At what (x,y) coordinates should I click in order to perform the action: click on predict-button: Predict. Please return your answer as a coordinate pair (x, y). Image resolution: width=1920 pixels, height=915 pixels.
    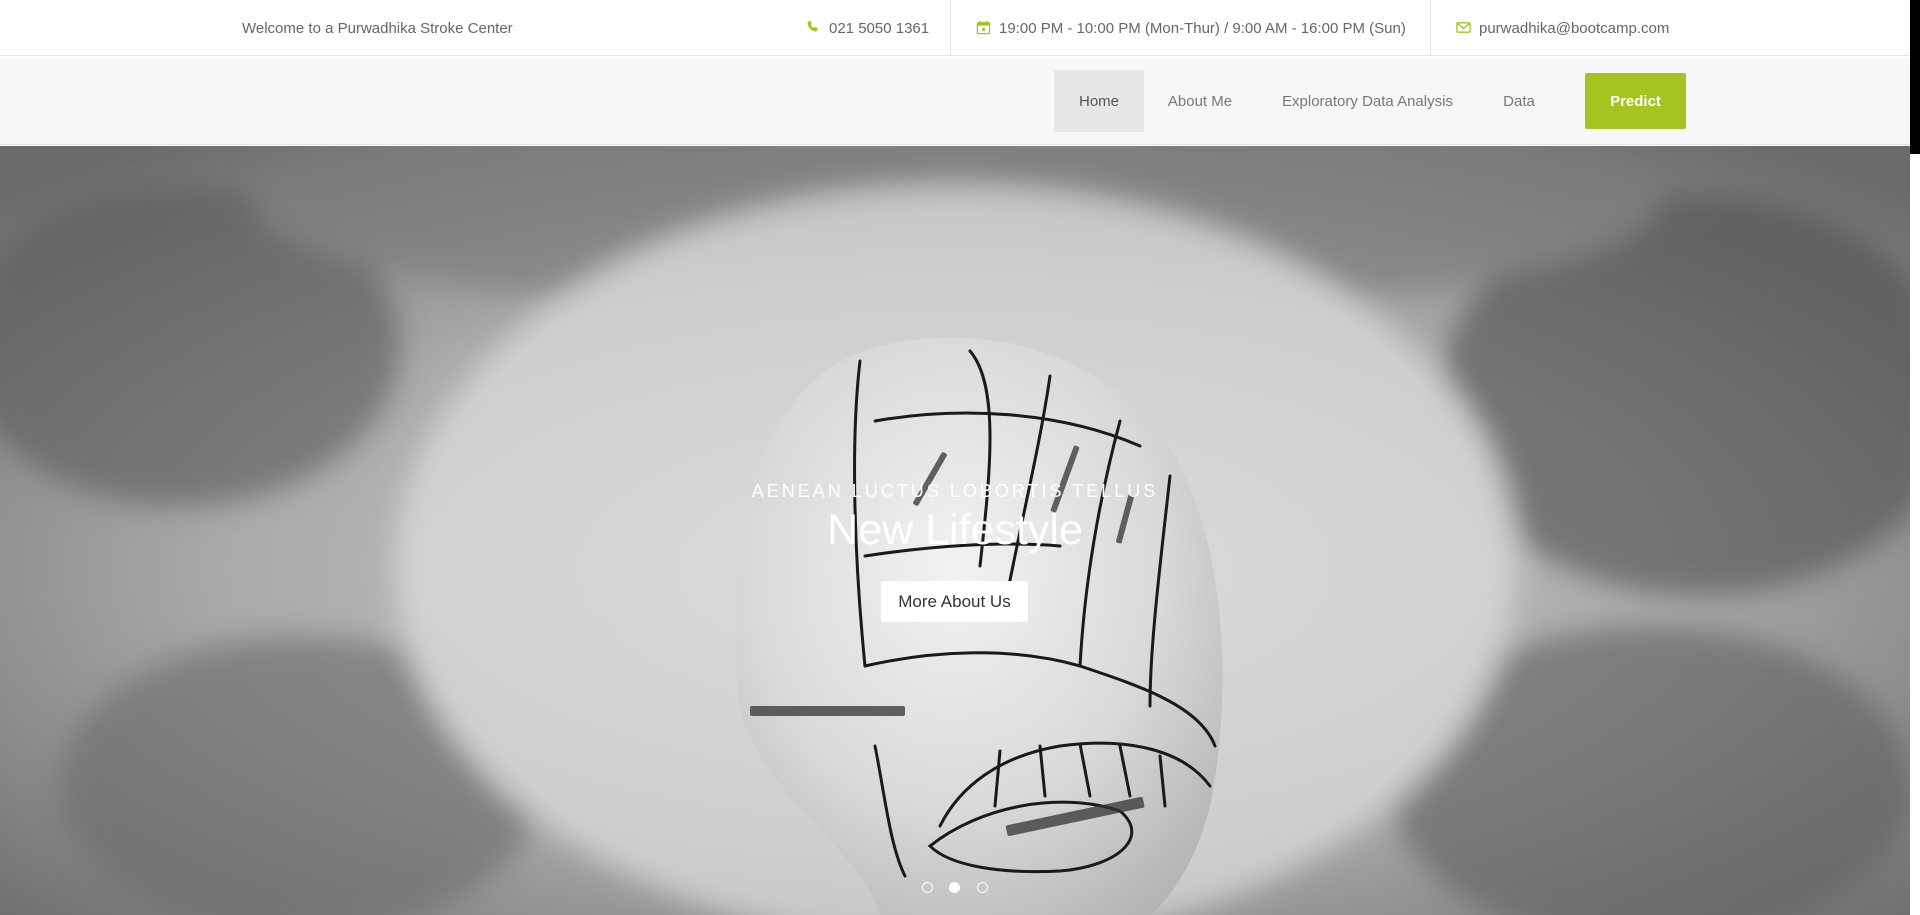
    Looking at the image, I should click on (1635, 101).